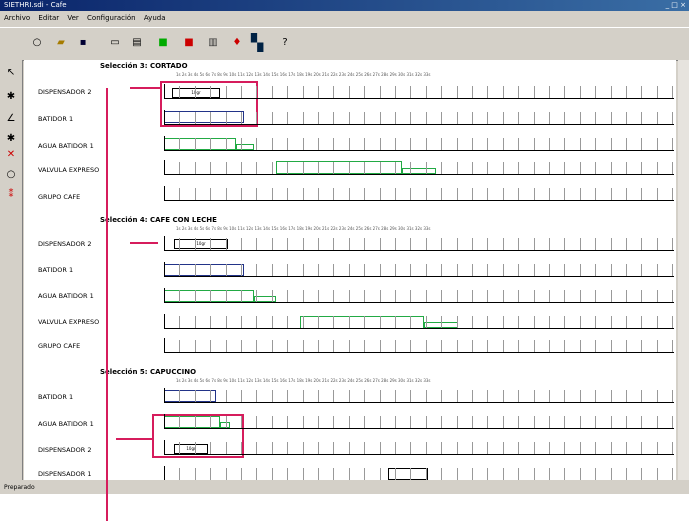 The width and height of the screenshot is (689, 521). Describe the element at coordinates (676, 5) in the screenshot. I see `window-controls: _ □ ×` at that location.